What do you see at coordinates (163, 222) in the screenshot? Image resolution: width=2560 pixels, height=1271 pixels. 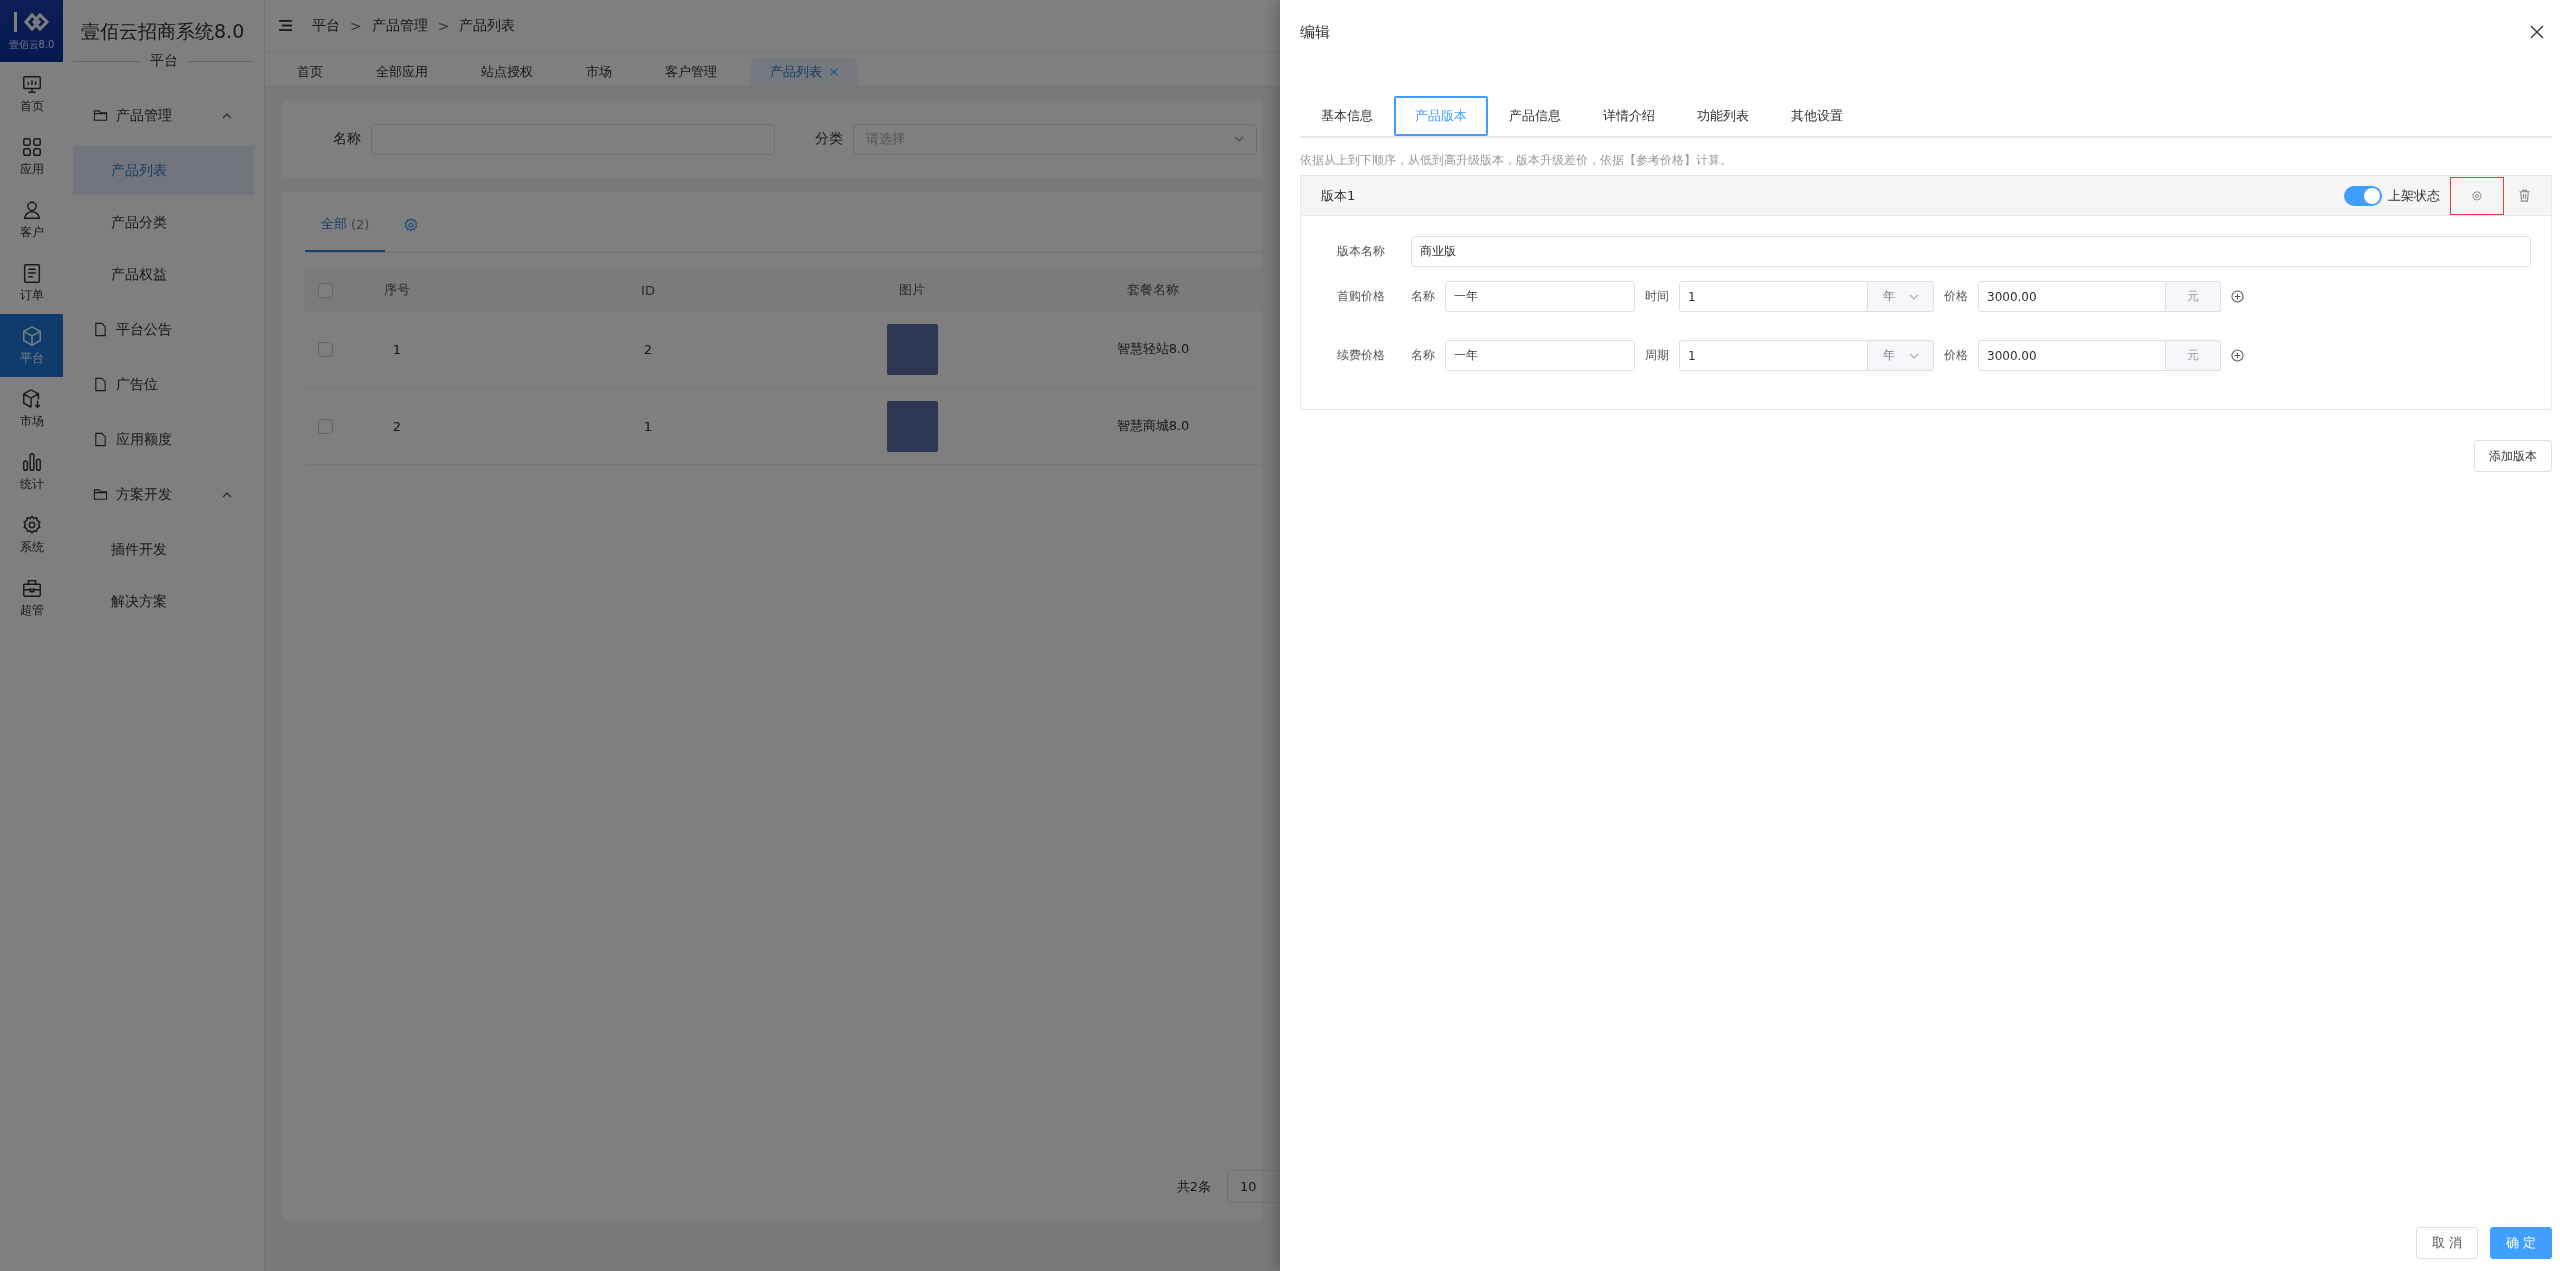 I see `menu-item: 产品分类` at bounding box center [163, 222].